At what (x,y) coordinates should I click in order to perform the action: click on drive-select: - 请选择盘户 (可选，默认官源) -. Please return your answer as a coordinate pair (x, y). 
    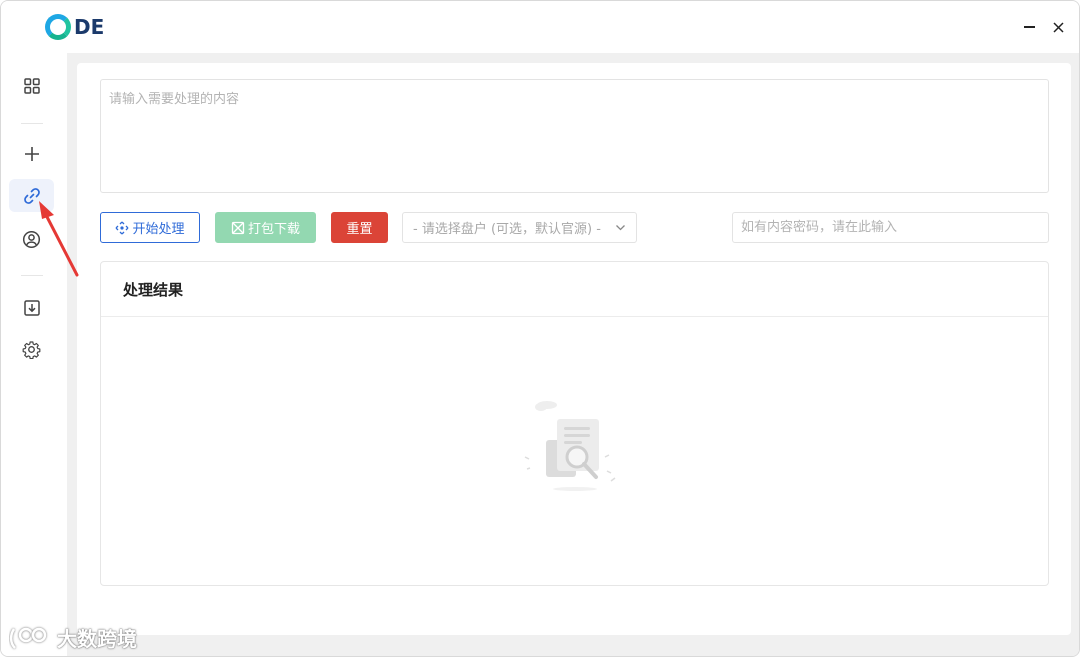
    Looking at the image, I should click on (519, 227).